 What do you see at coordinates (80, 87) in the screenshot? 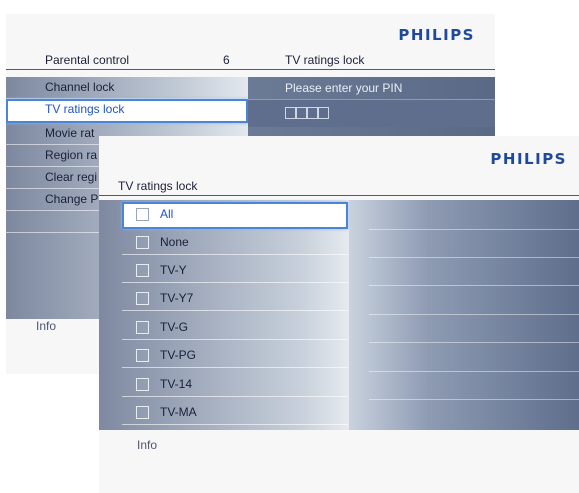
I see `menu-item-label: Channel lock` at bounding box center [80, 87].